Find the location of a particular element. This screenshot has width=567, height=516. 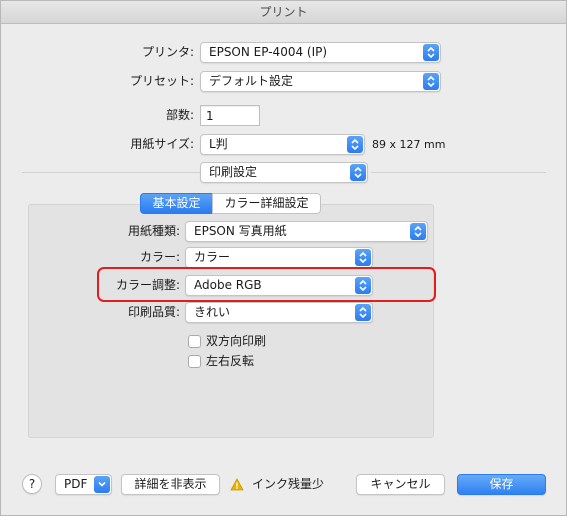

quality-value: きれい is located at coordinates (212, 312).